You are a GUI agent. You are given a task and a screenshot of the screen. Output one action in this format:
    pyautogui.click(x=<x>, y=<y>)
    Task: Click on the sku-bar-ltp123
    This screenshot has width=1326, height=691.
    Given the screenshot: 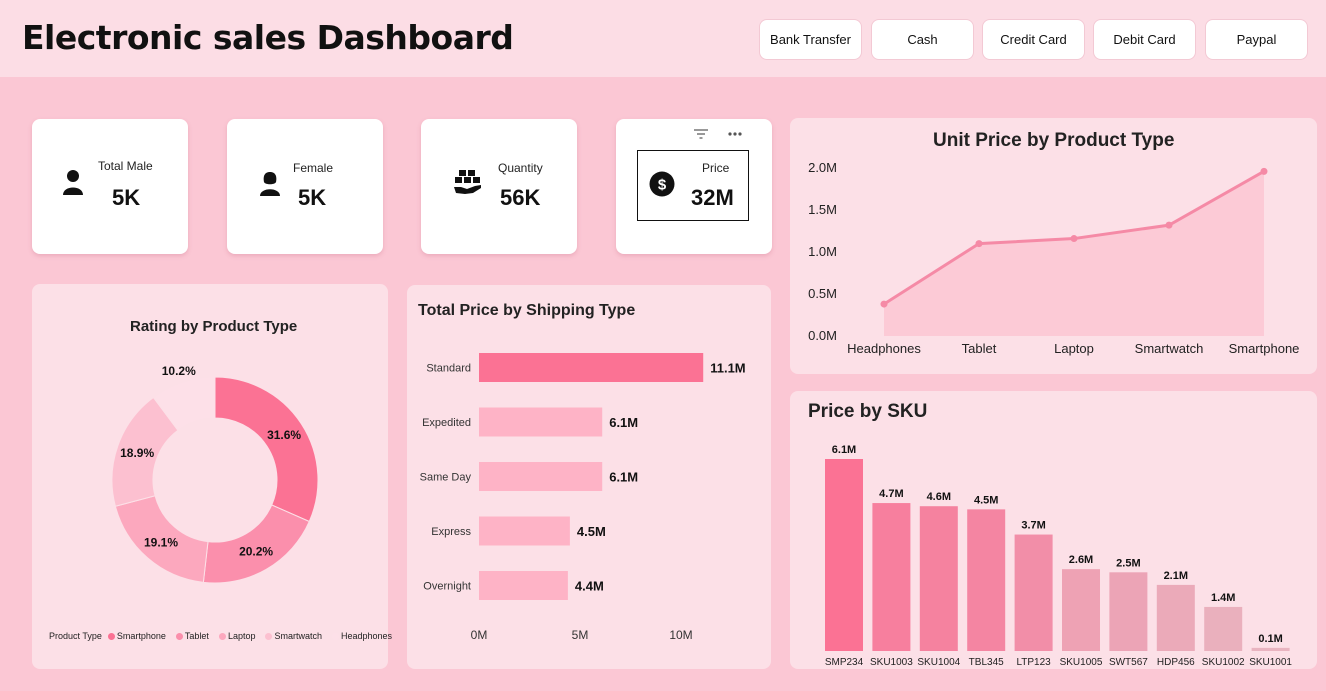 What is the action you would take?
    pyautogui.click(x=1033, y=592)
    